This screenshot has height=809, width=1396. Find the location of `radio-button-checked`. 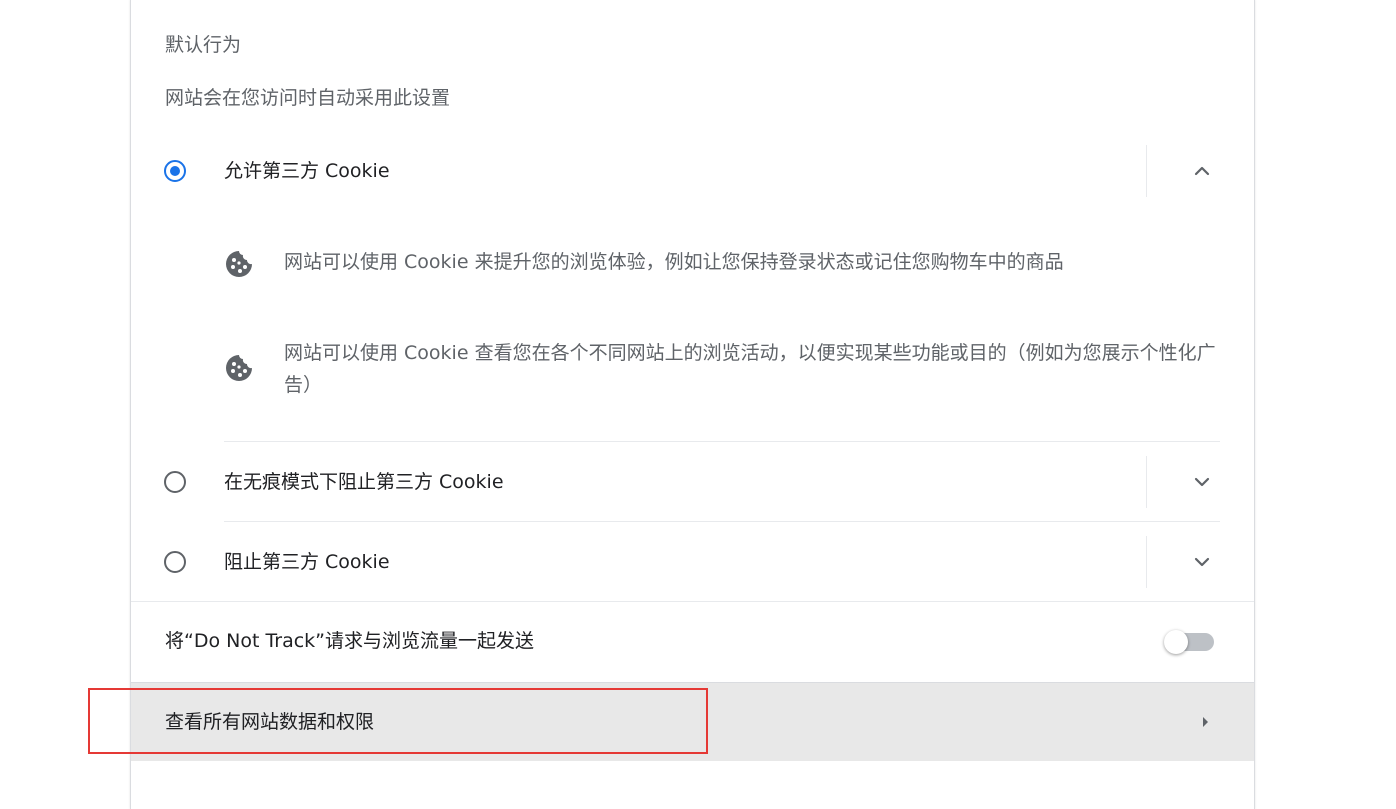

radio-button-checked is located at coordinates (175, 171).